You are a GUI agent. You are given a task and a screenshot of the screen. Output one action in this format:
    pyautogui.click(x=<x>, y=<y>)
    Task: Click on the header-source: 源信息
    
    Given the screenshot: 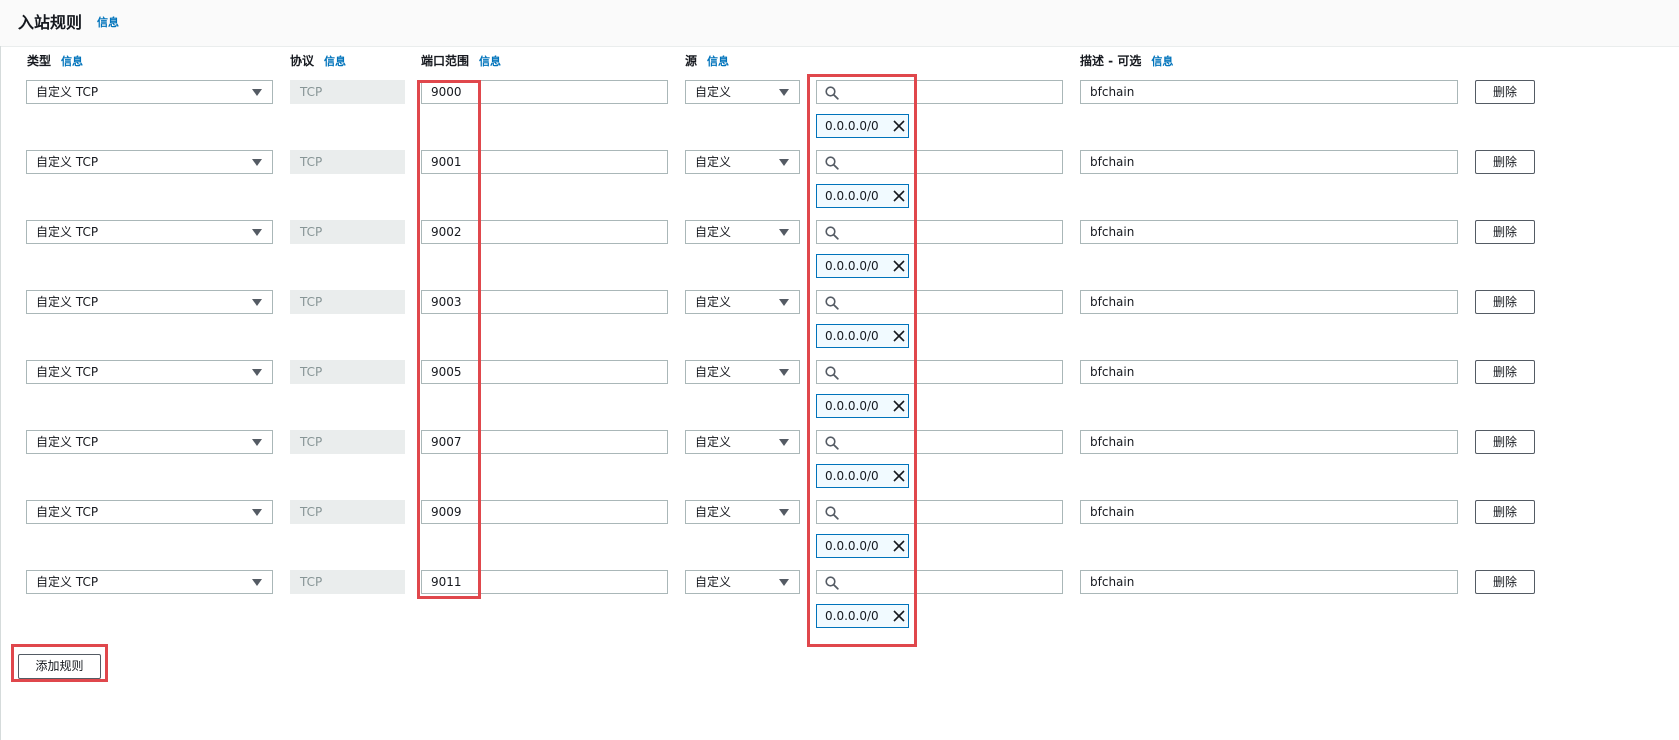 What is the action you would take?
    pyautogui.click(x=707, y=60)
    